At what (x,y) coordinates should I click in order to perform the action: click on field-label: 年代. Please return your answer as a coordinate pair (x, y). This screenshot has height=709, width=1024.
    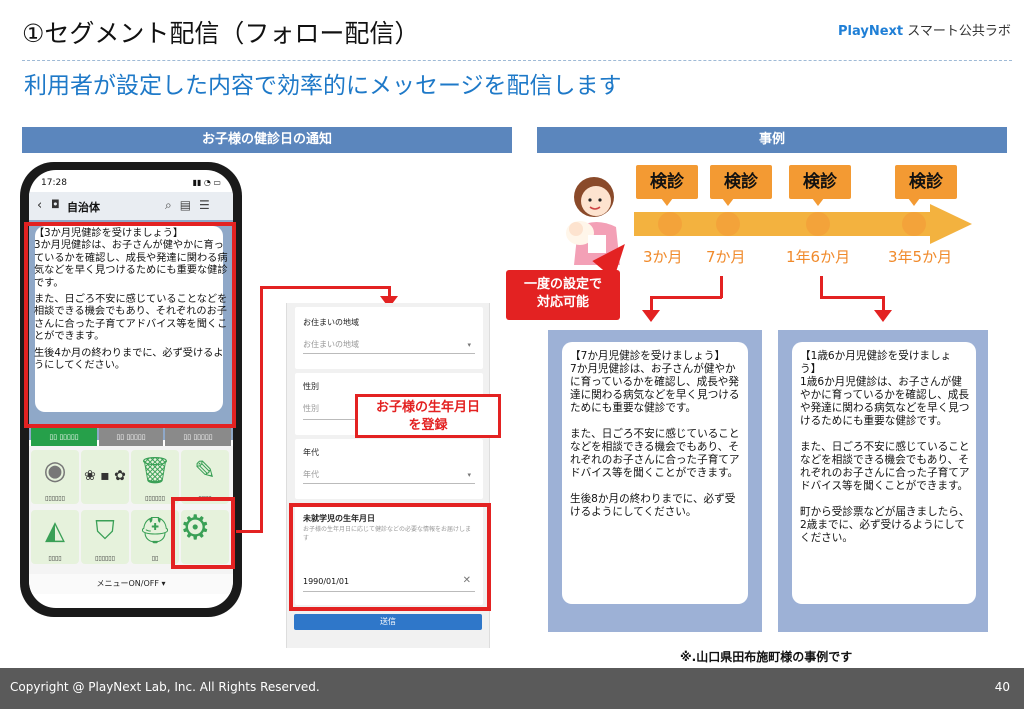
    Looking at the image, I should click on (311, 452).